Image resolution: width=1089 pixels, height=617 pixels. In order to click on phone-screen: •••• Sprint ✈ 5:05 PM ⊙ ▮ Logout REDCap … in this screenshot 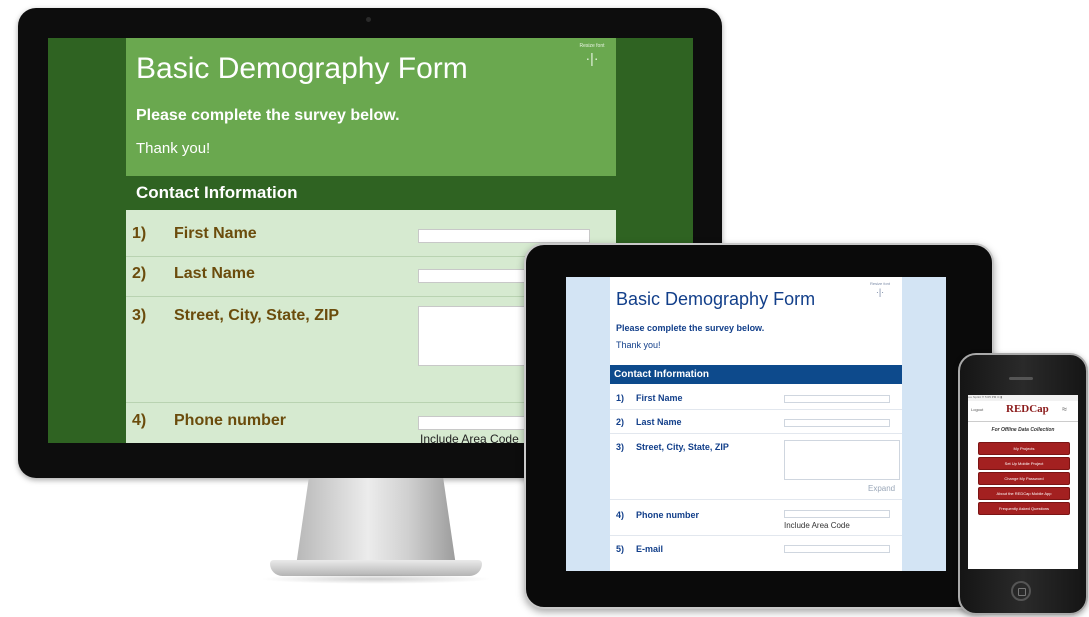, I will do `click(1023, 482)`.